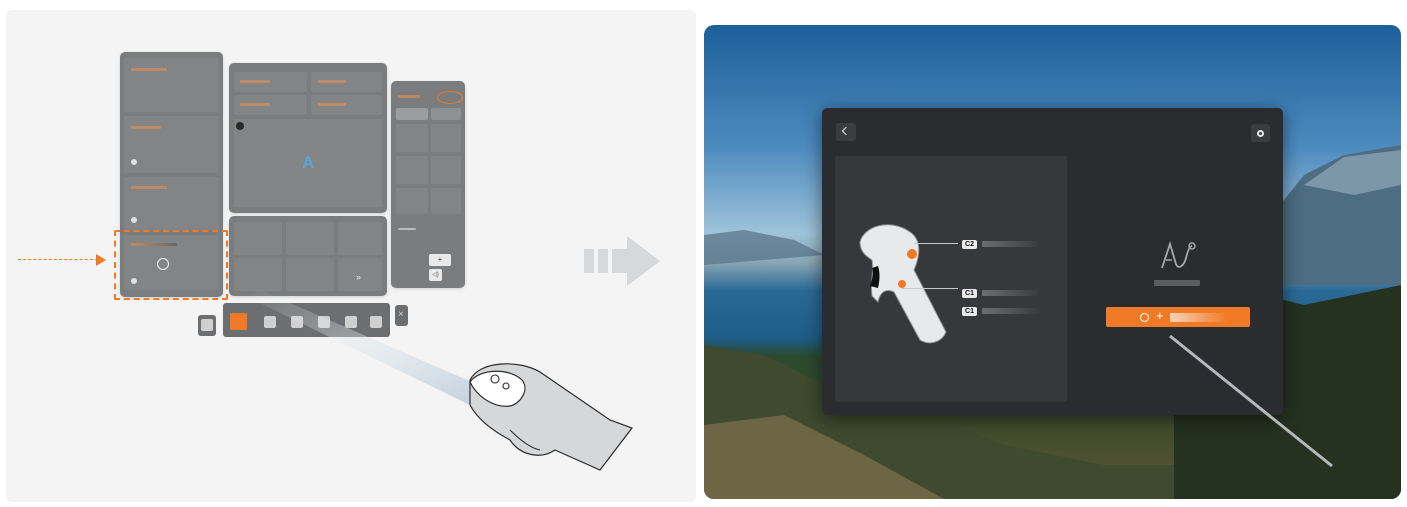 This screenshot has height=507, width=1407. Describe the element at coordinates (1199, 317) in the screenshot. I see `button-label-placeholder` at that location.